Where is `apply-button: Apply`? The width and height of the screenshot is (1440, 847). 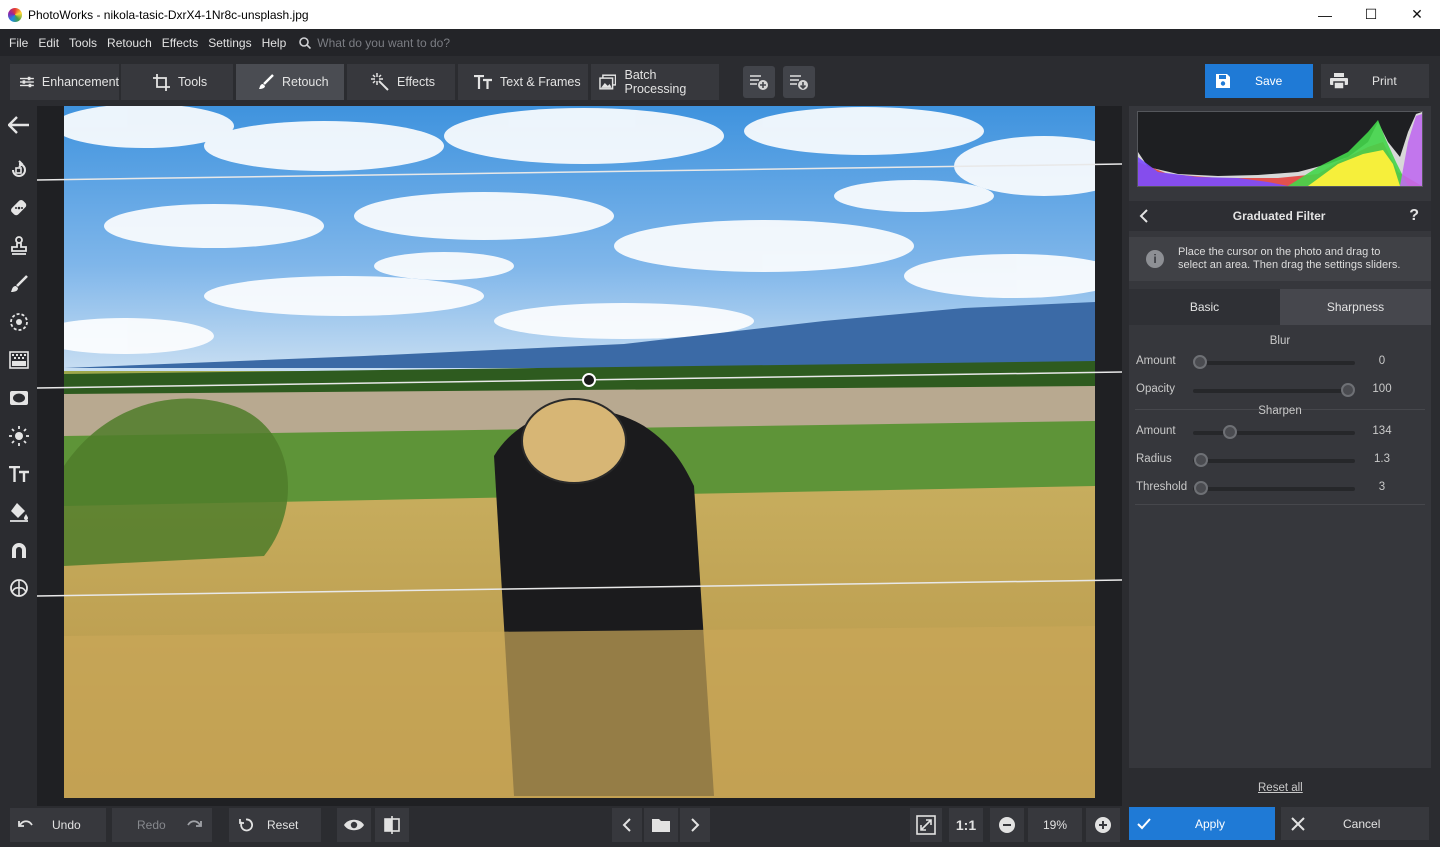 apply-button: Apply is located at coordinates (1202, 823).